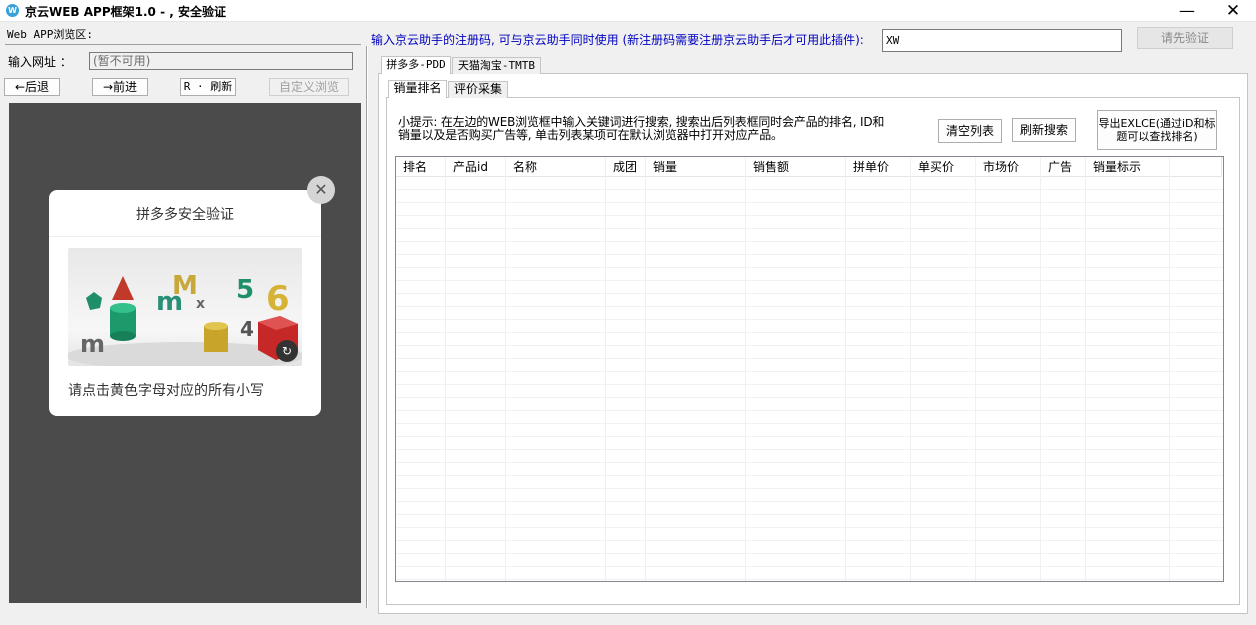  Describe the element at coordinates (247, 329) in the screenshot. I see `svg-text: 4` at that location.